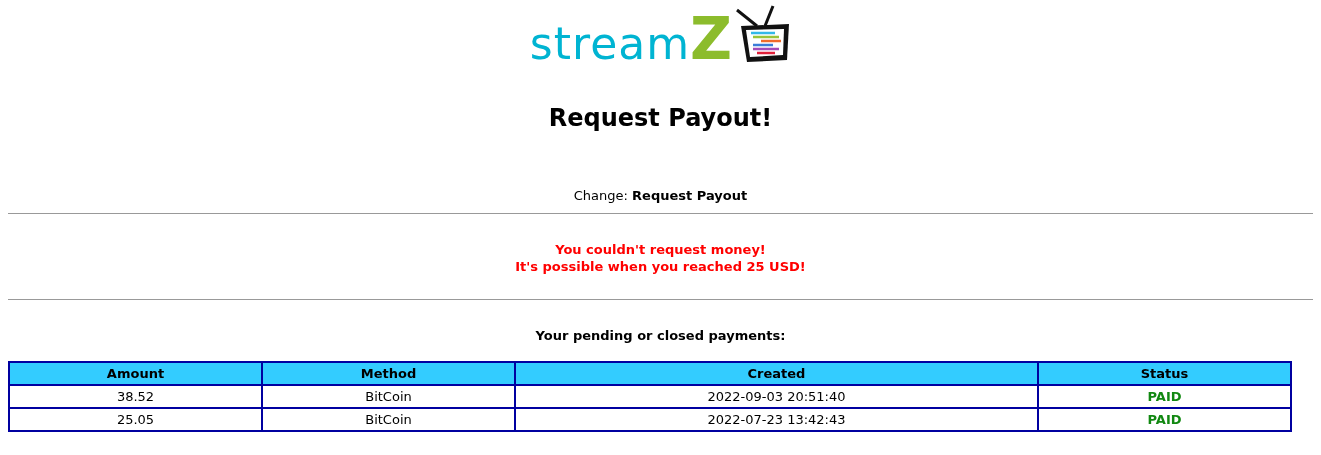  I want to click on column-header: Status, so click(1164, 373).